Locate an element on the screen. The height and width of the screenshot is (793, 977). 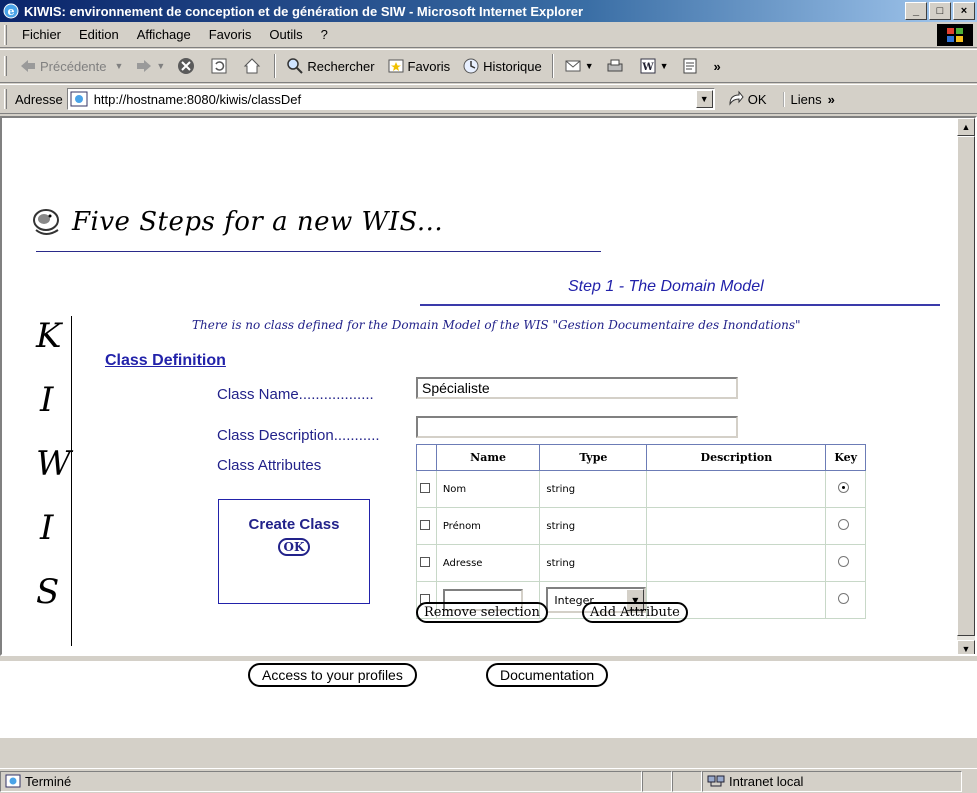
home-button is located at coordinates (253, 66).